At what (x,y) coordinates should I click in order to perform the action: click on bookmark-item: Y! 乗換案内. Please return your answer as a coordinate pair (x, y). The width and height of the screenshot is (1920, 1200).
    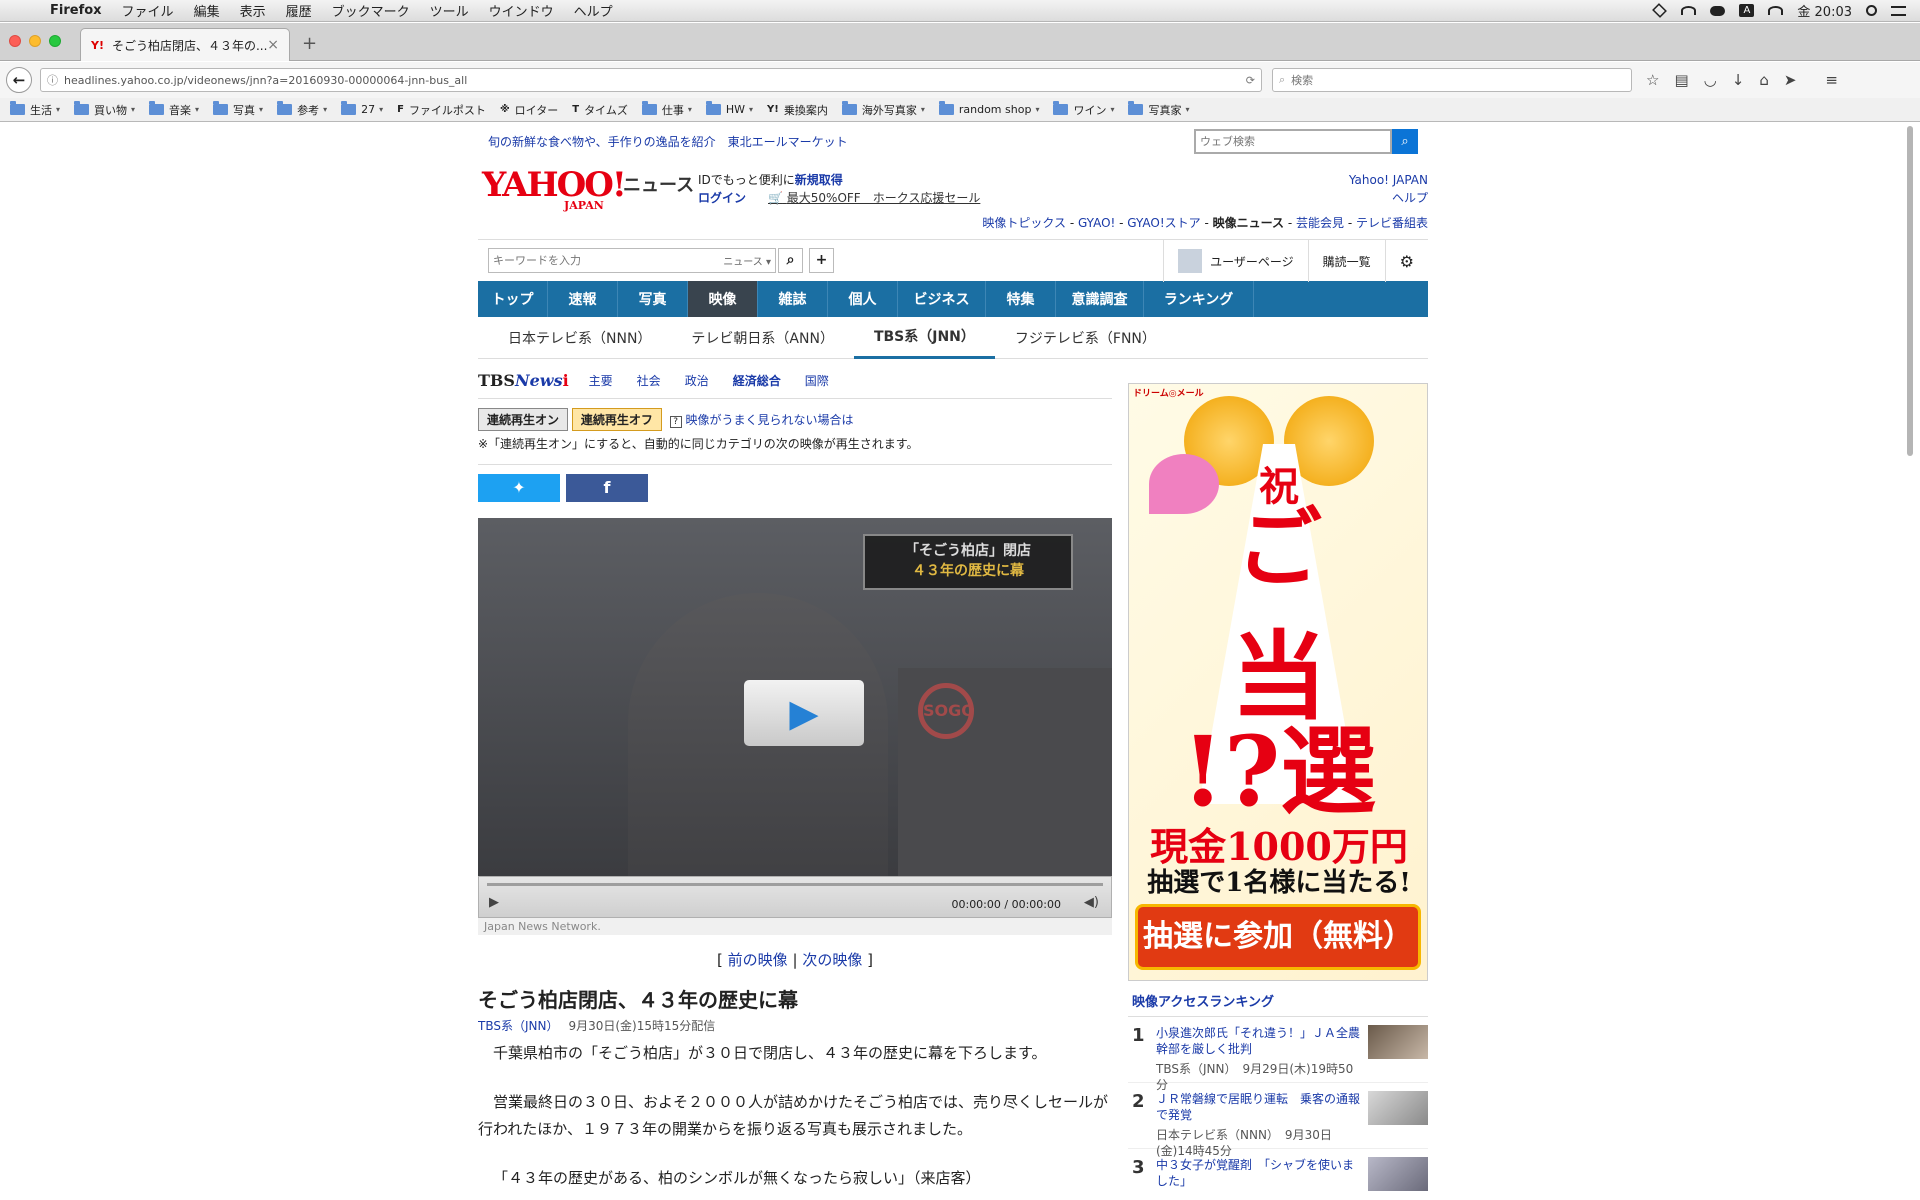
    Looking at the image, I should click on (797, 110).